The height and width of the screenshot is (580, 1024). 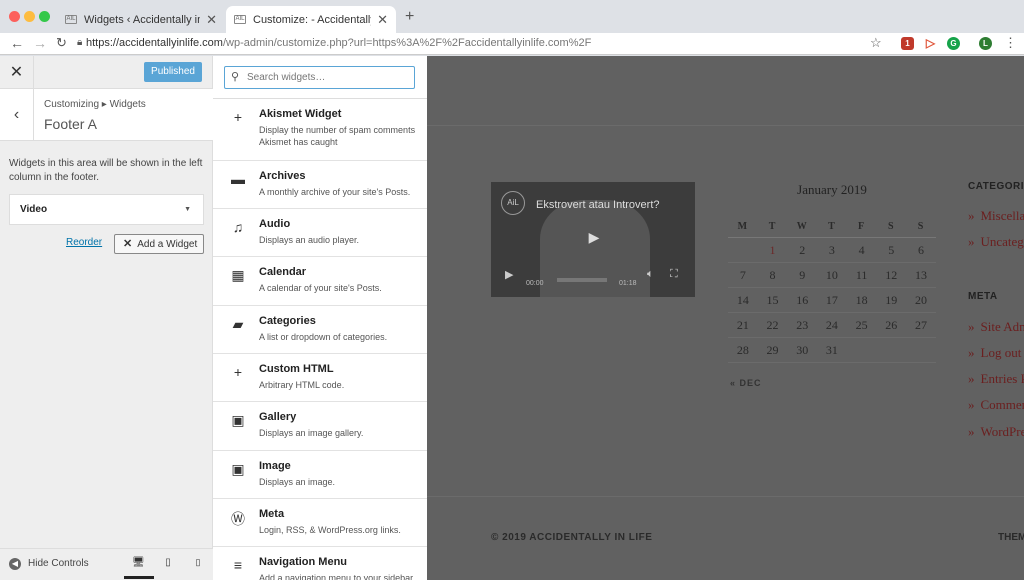 I want to click on new-tab-button: +, so click(x=409, y=17).